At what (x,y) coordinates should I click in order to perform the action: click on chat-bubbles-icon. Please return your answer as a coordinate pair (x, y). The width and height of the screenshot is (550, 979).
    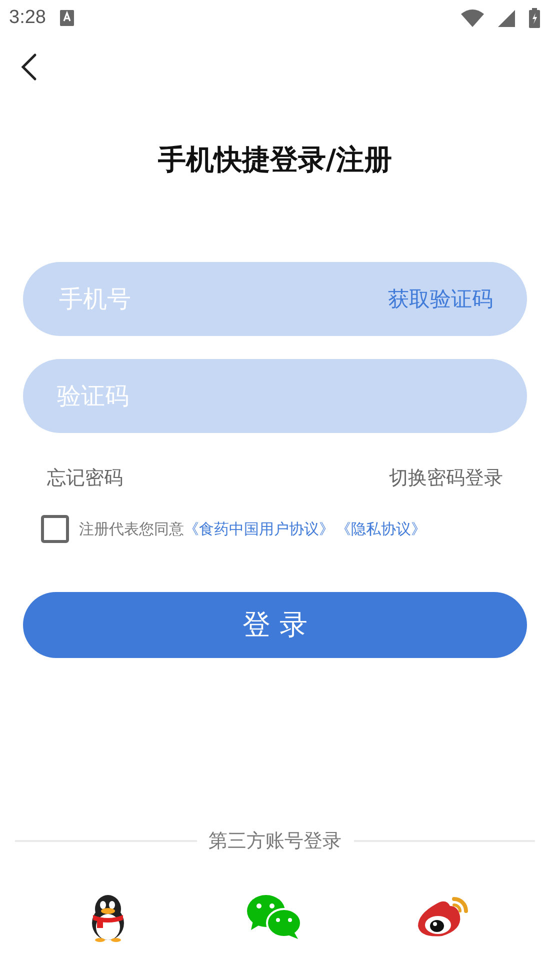
    Looking at the image, I should click on (274, 918).